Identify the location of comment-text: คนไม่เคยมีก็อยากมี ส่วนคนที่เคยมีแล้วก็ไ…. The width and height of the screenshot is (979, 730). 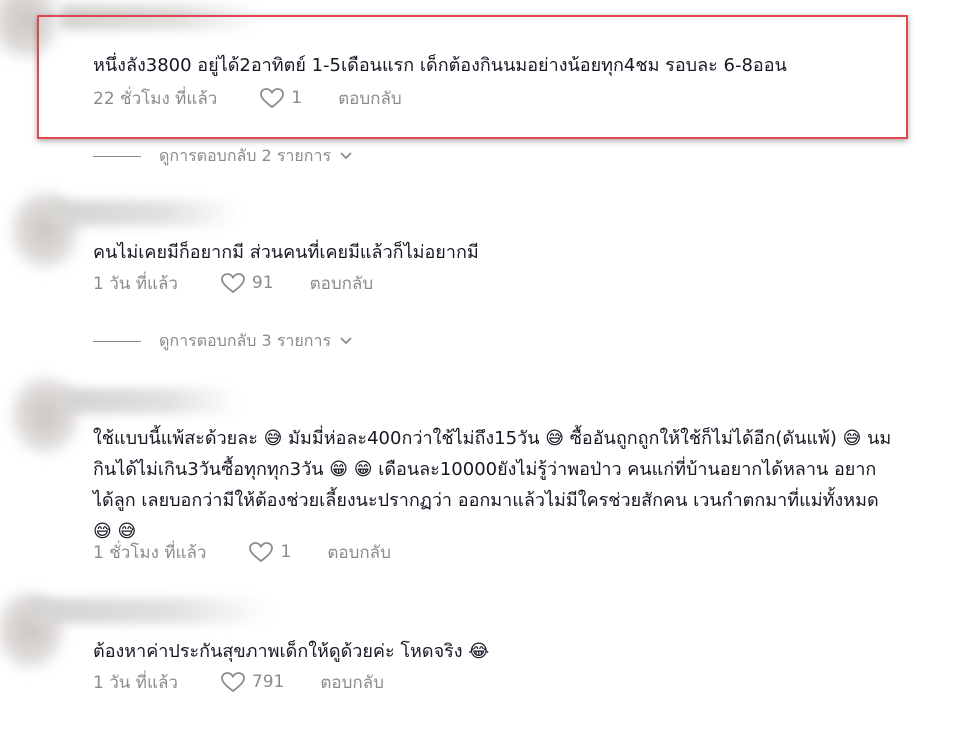
(286, 252).